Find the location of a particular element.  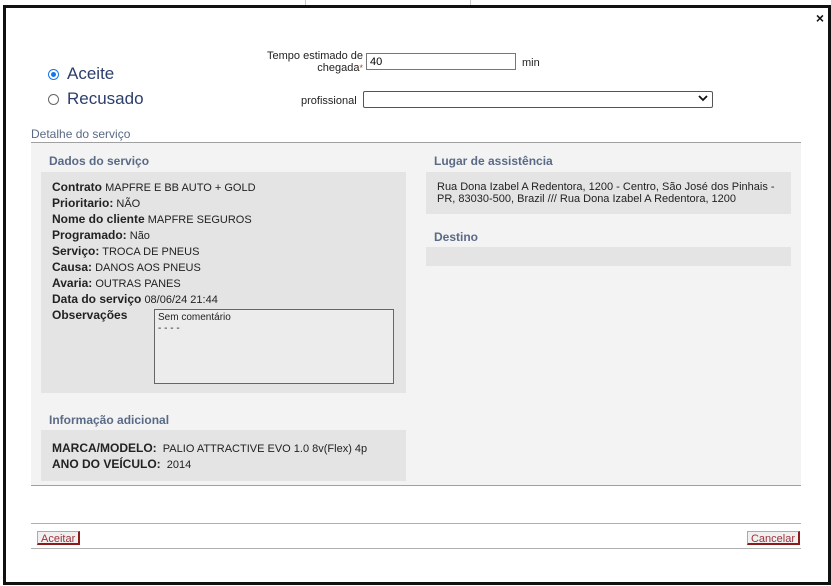

field-label: Data do serviço is located at coordinates (97, 299).